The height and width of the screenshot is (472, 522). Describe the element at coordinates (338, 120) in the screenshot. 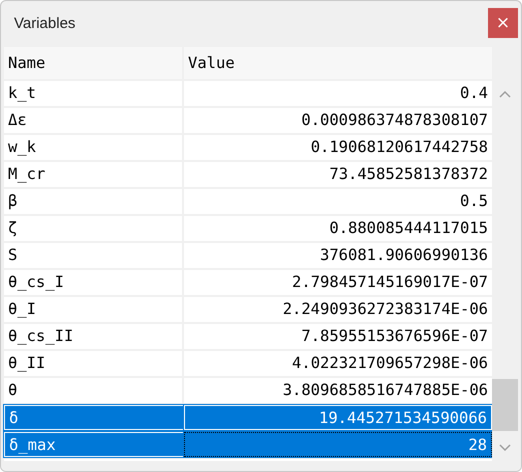

I see `value-cell: 0.000986374878308107` at that location.